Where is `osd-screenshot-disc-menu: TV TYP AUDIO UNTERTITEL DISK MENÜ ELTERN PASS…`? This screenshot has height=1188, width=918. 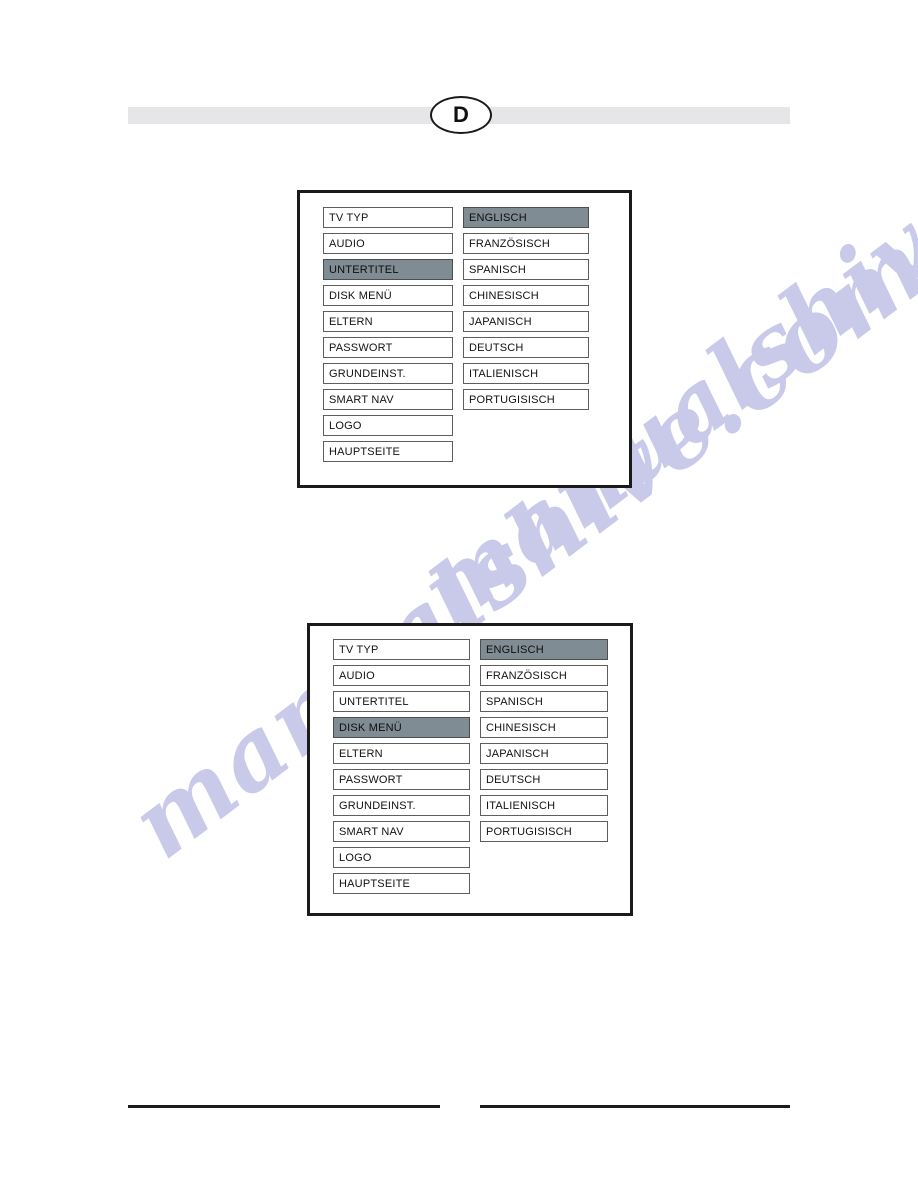
osd-screenshot-disc-menu: TV TYP AUDIO UNTERTITEL DISK MENÜ ELTERN PASS… is located at coordinates (470, 769).